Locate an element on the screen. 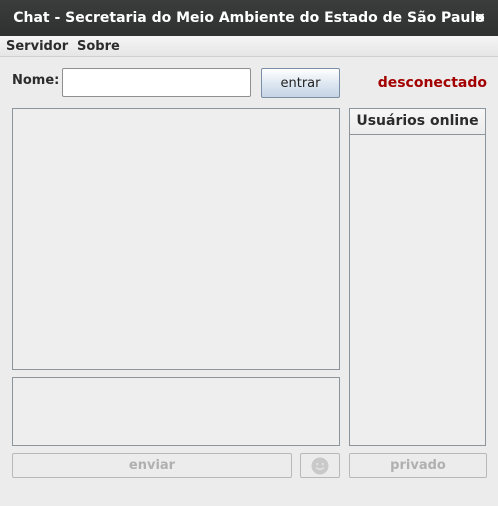 This screenshot has width=498, height=506. online-users-header: Usuários online is located at coordinates (417, 122).